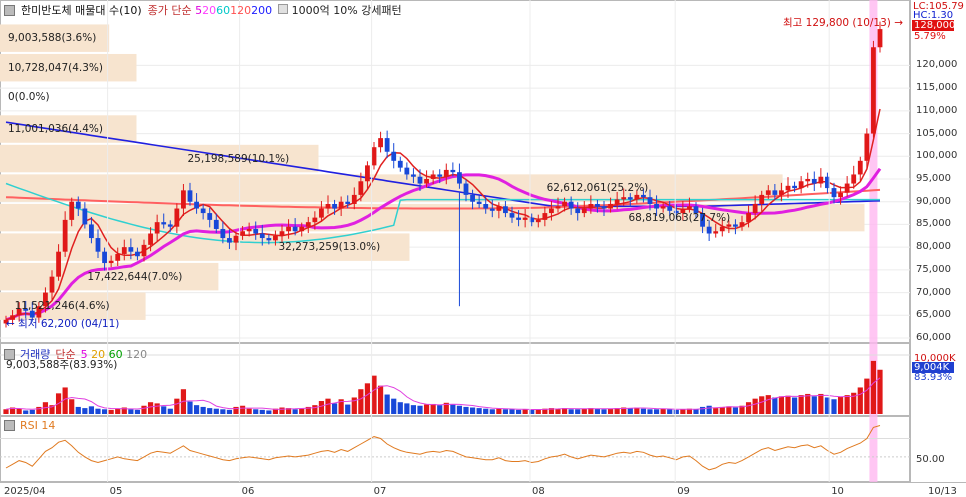 This screenshot has width=966, height=497. Describe the element at coordinates (930, 459) in the screenshot. I see `rsi-axis-label: 50.00` at that location.